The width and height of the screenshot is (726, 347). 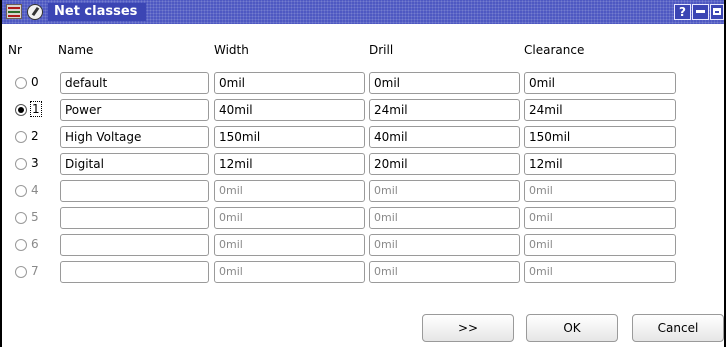 What do you see at coordinates (96, 11) in the screenshot?
I see `window-title: Net classes` at bounding box center [96, 11].